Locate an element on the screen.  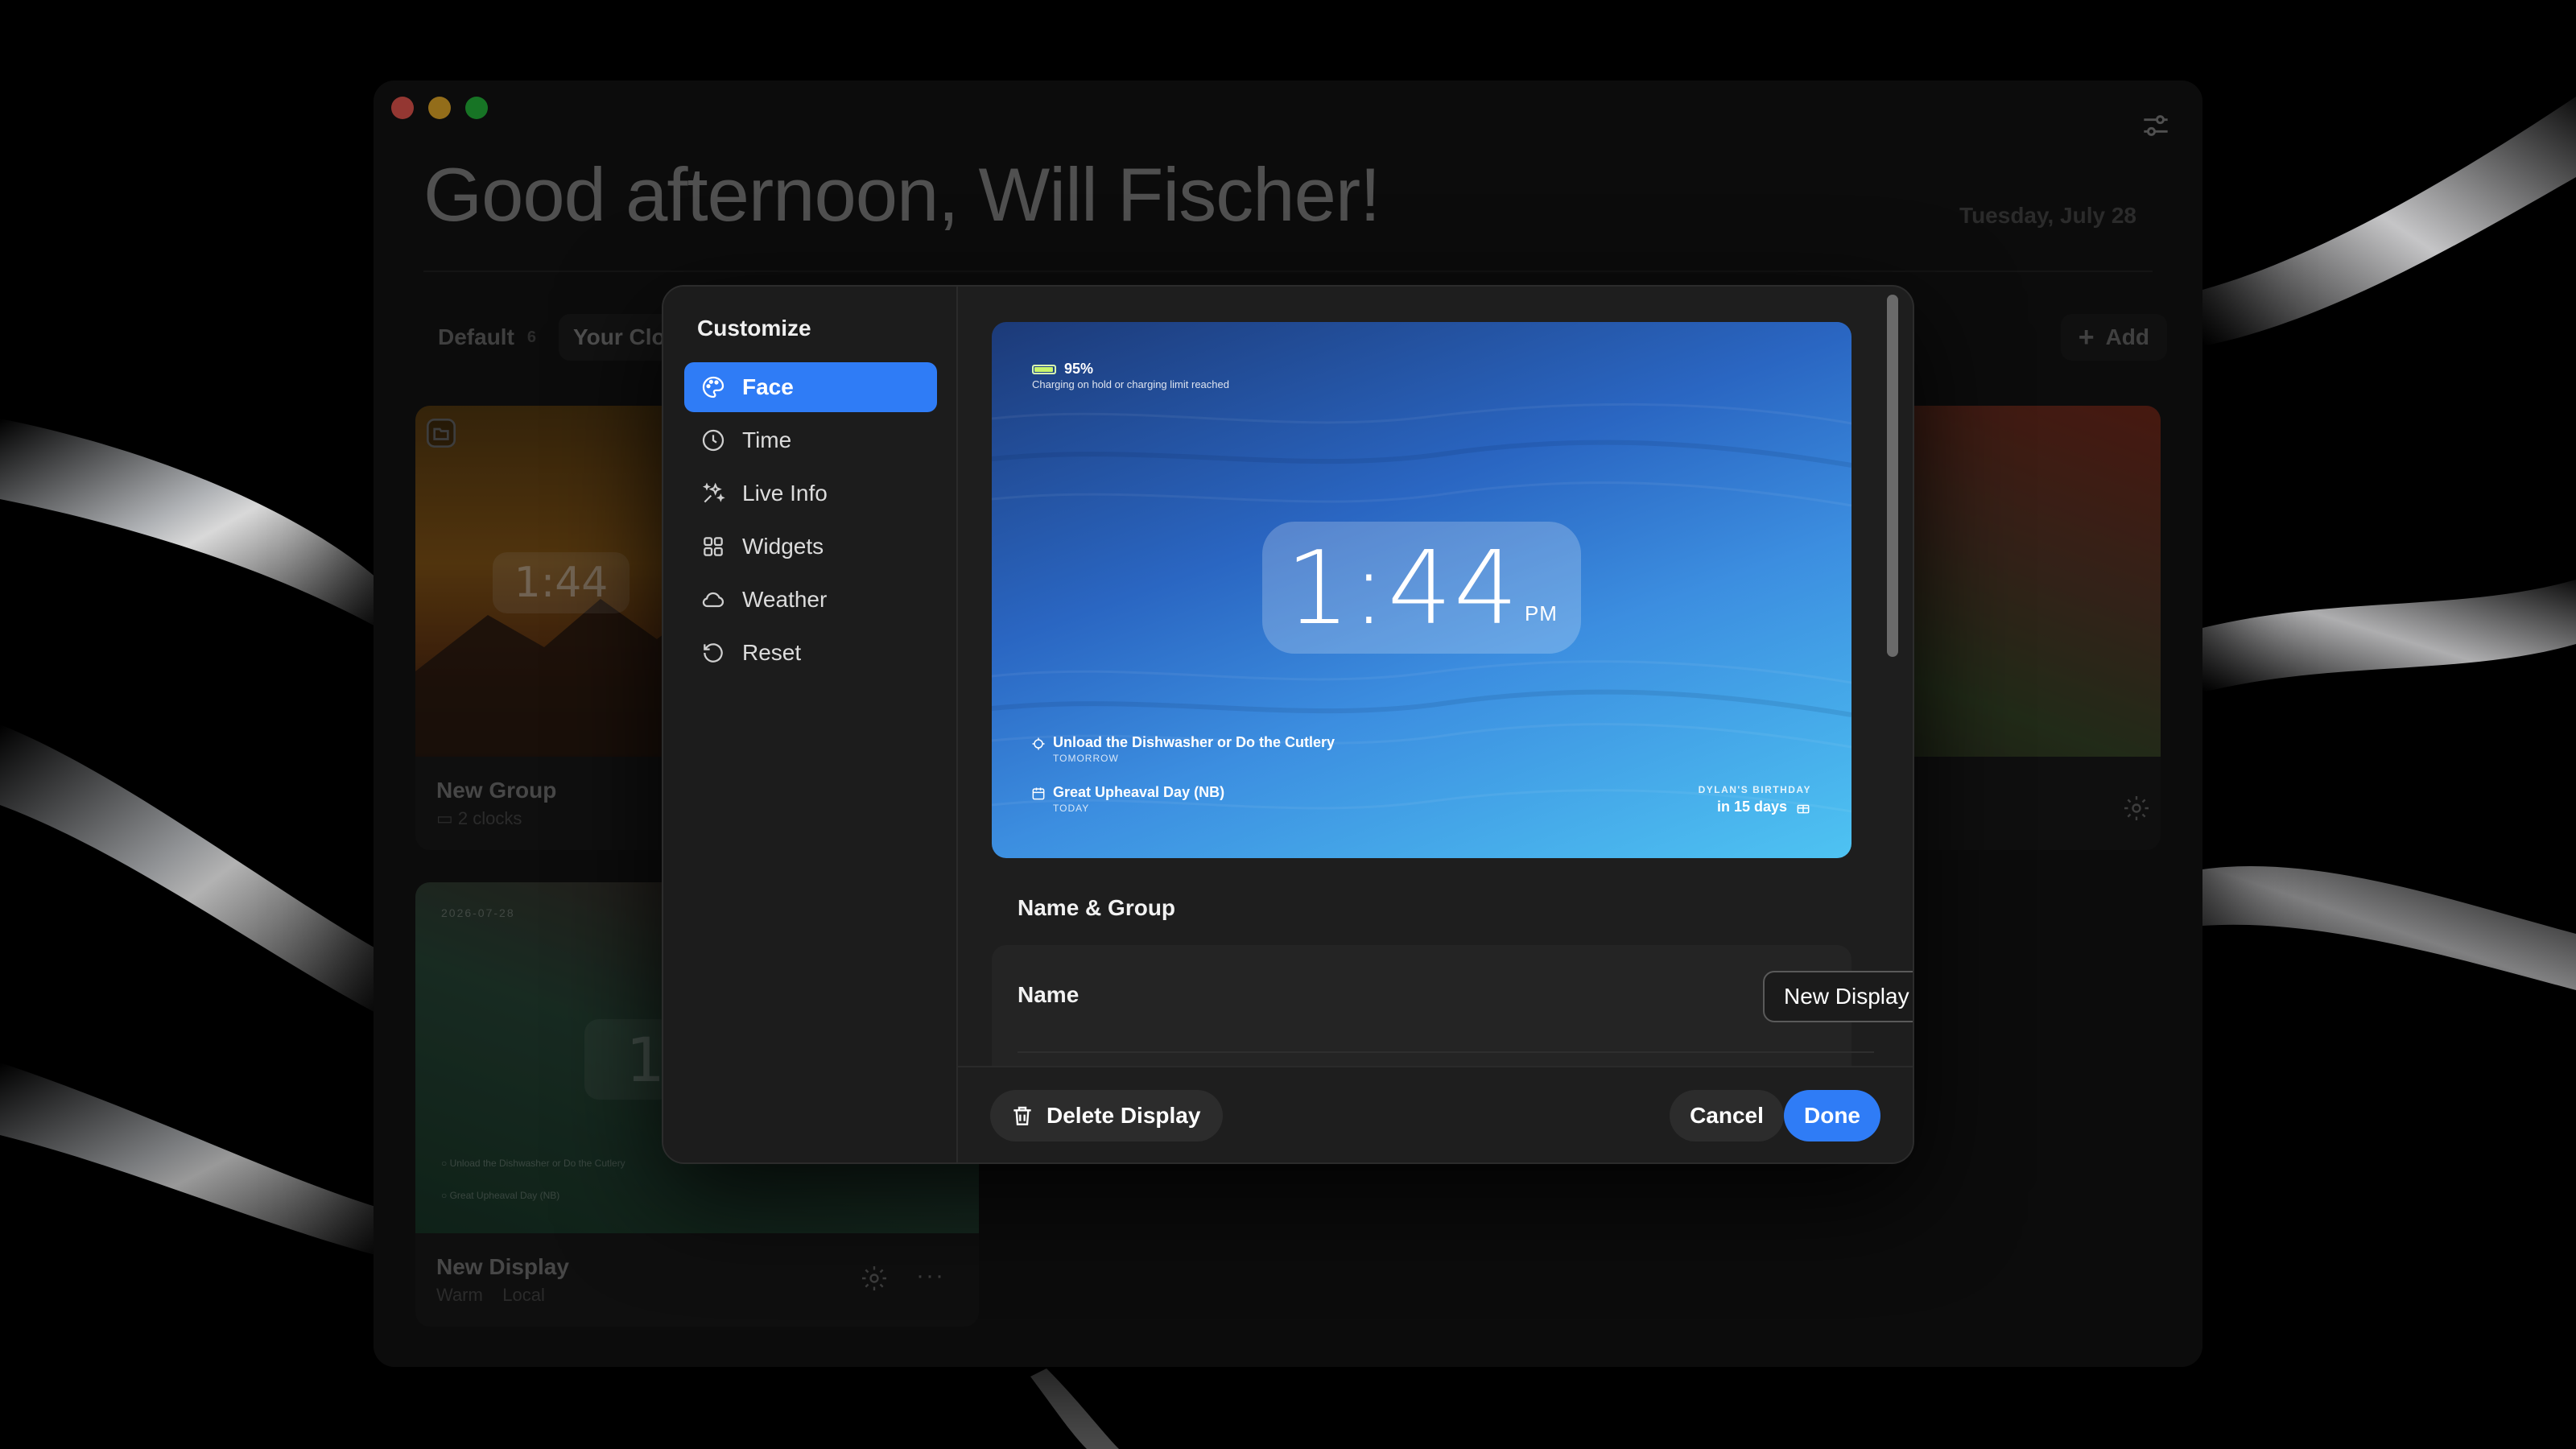
palette-icon is located at coordinates (713, 387).